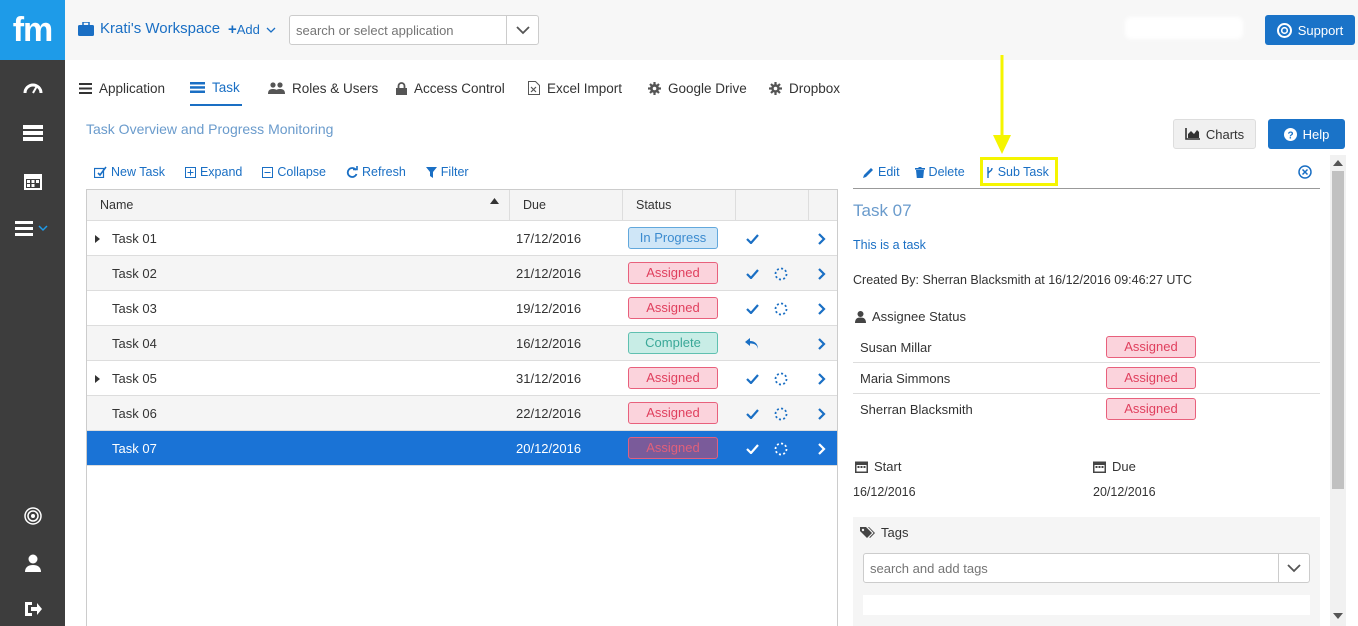  I want to click on dashboard-icon, so click(32, 88).